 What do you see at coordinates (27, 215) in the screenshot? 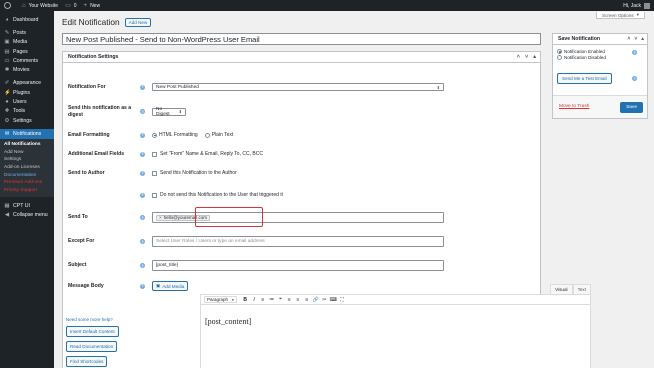
I see `sidebar-item-collapse: ◀ Collapse menu` at bounding box center [27, 215].